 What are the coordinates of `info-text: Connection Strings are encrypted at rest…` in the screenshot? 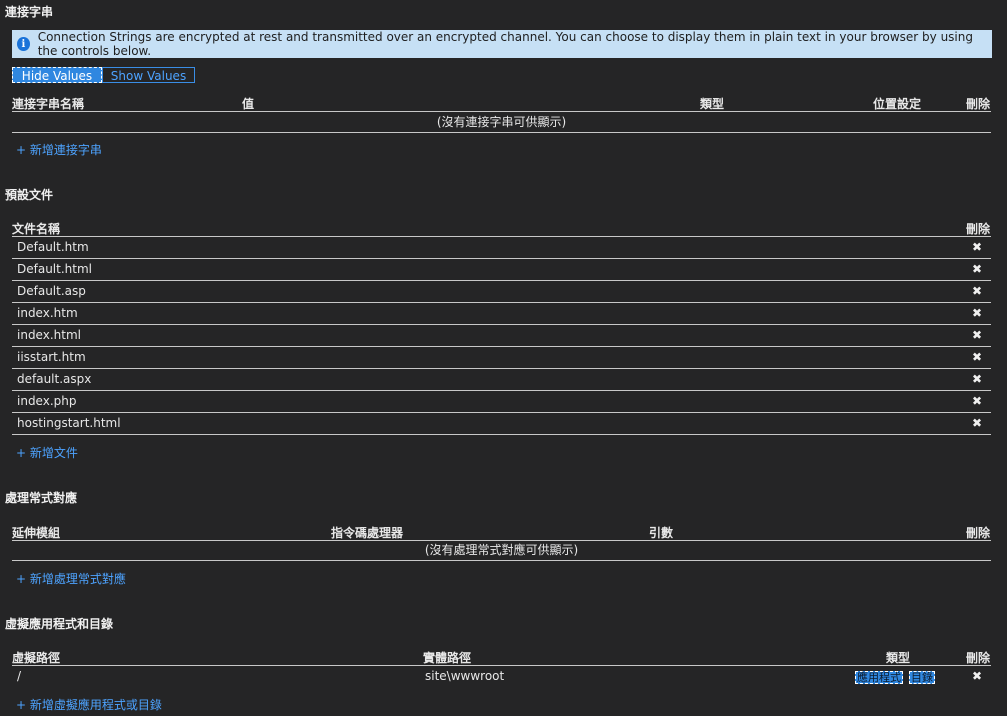 It's located at (505, 44).